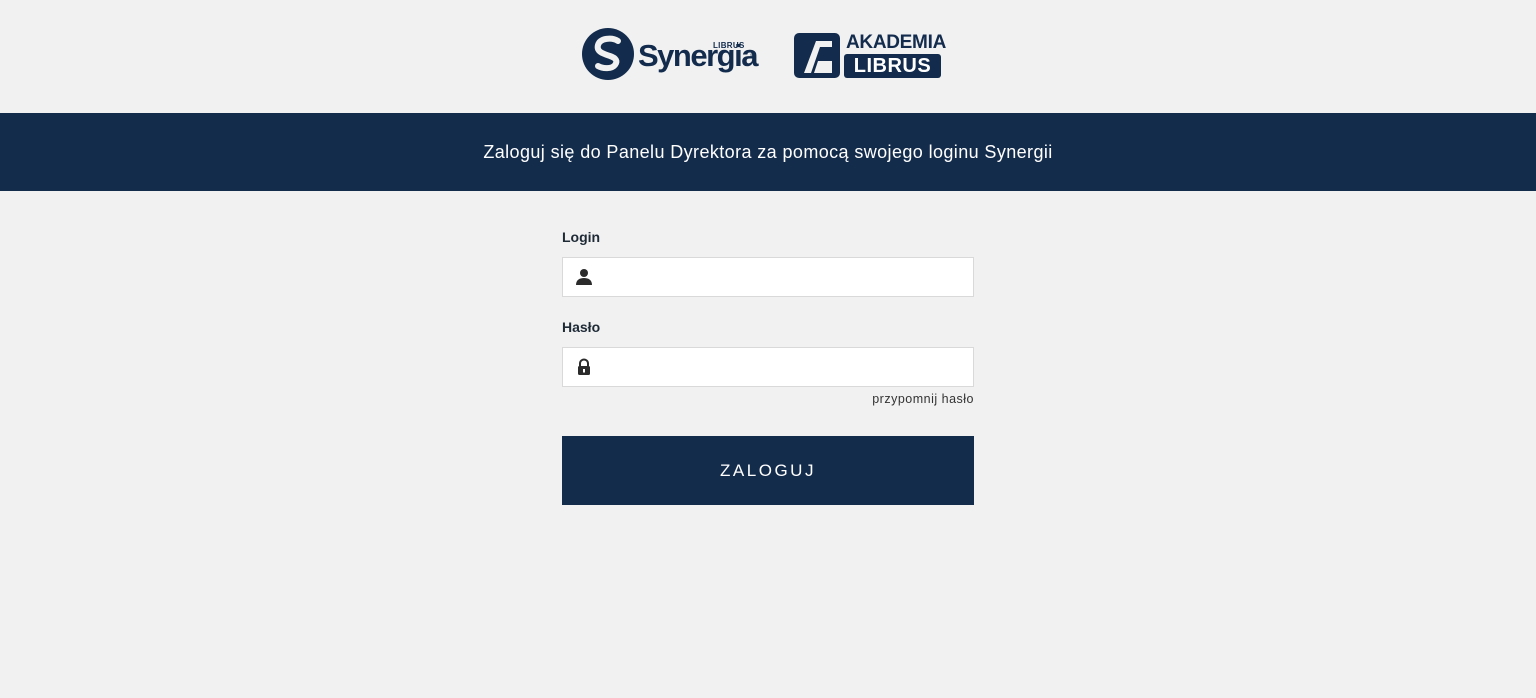 This screenshot has height=698, width=1536. I want to click on login-form: Login Hasło przypomnij hasło ZALOGUJ, so click(768, 365).